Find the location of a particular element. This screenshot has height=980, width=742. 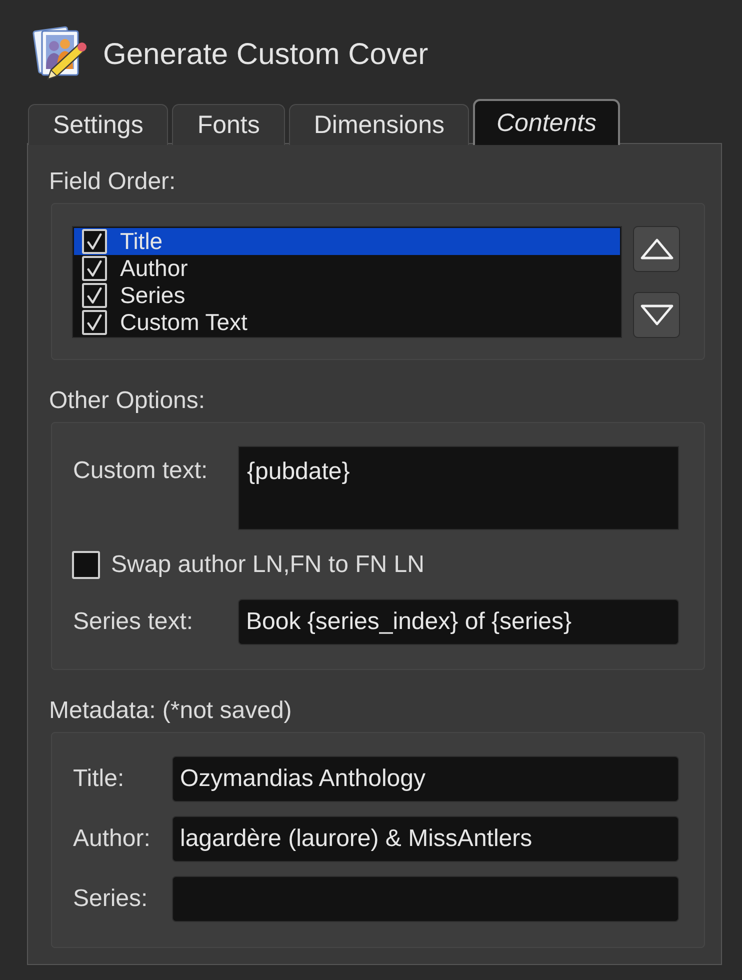

list-item: Series is located at coordinates (347, 295).